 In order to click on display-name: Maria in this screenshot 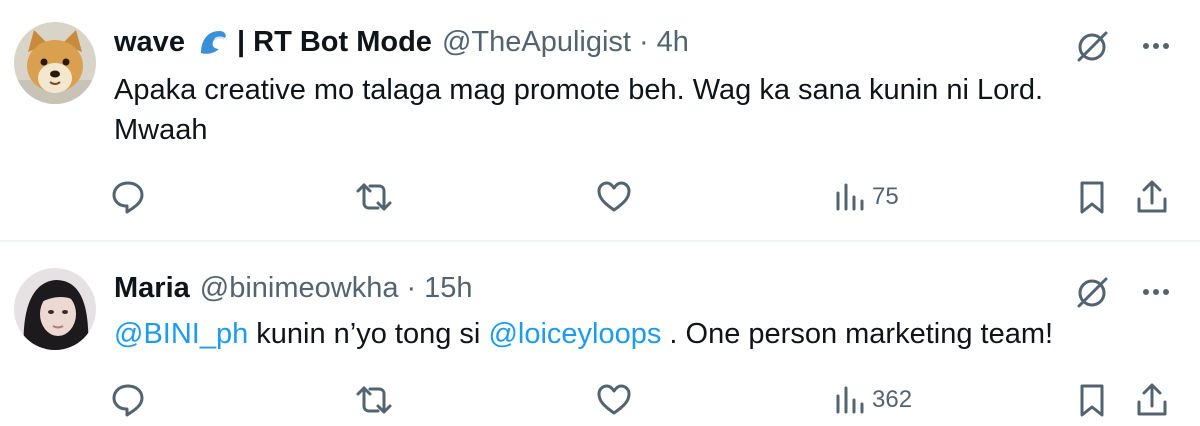, I will do `click(152, 288)`.